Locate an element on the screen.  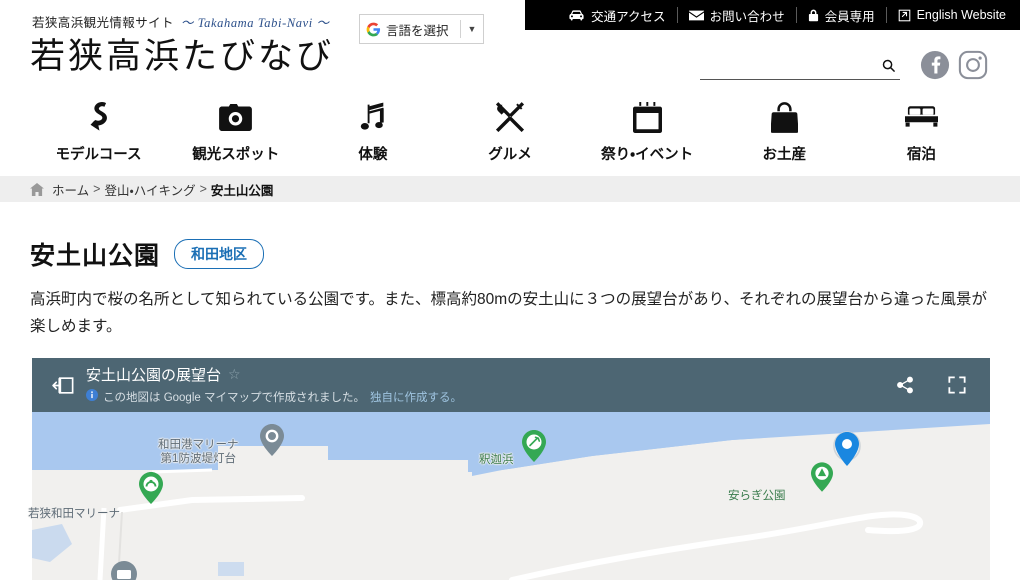
nav-label: モデルコース is located at coordinates (98, 155).